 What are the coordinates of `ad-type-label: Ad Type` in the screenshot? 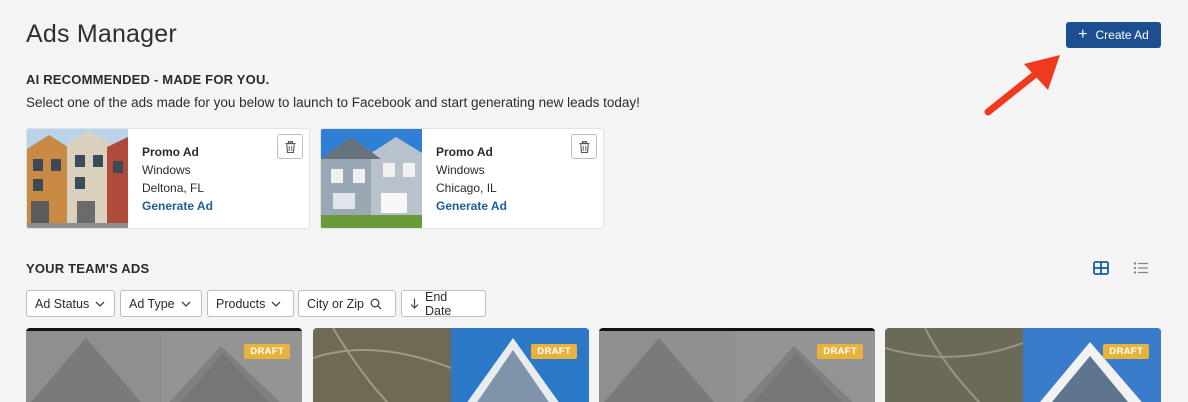 It's located at (152, 303).